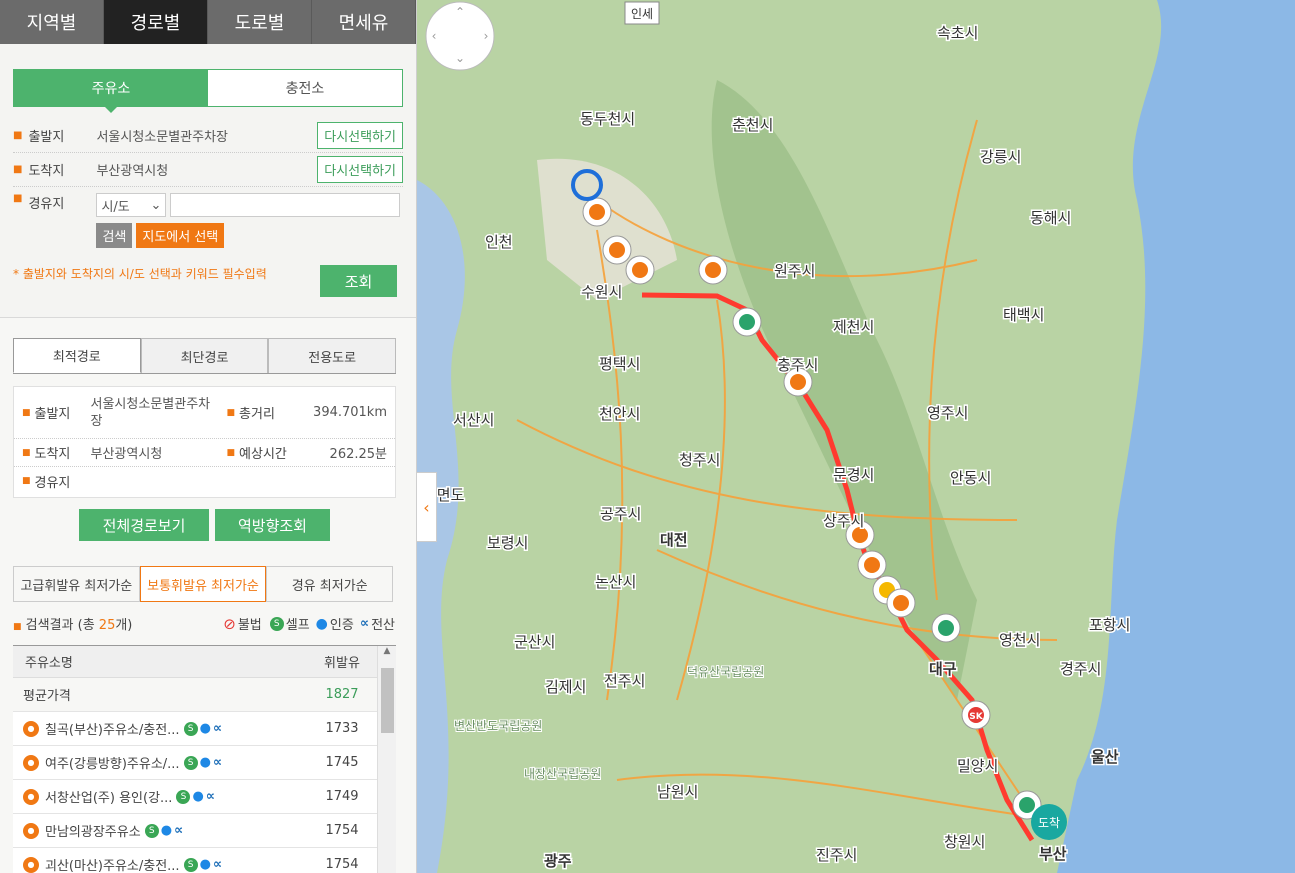  I want to click on tab-route: 경로별, so click(156, 22).